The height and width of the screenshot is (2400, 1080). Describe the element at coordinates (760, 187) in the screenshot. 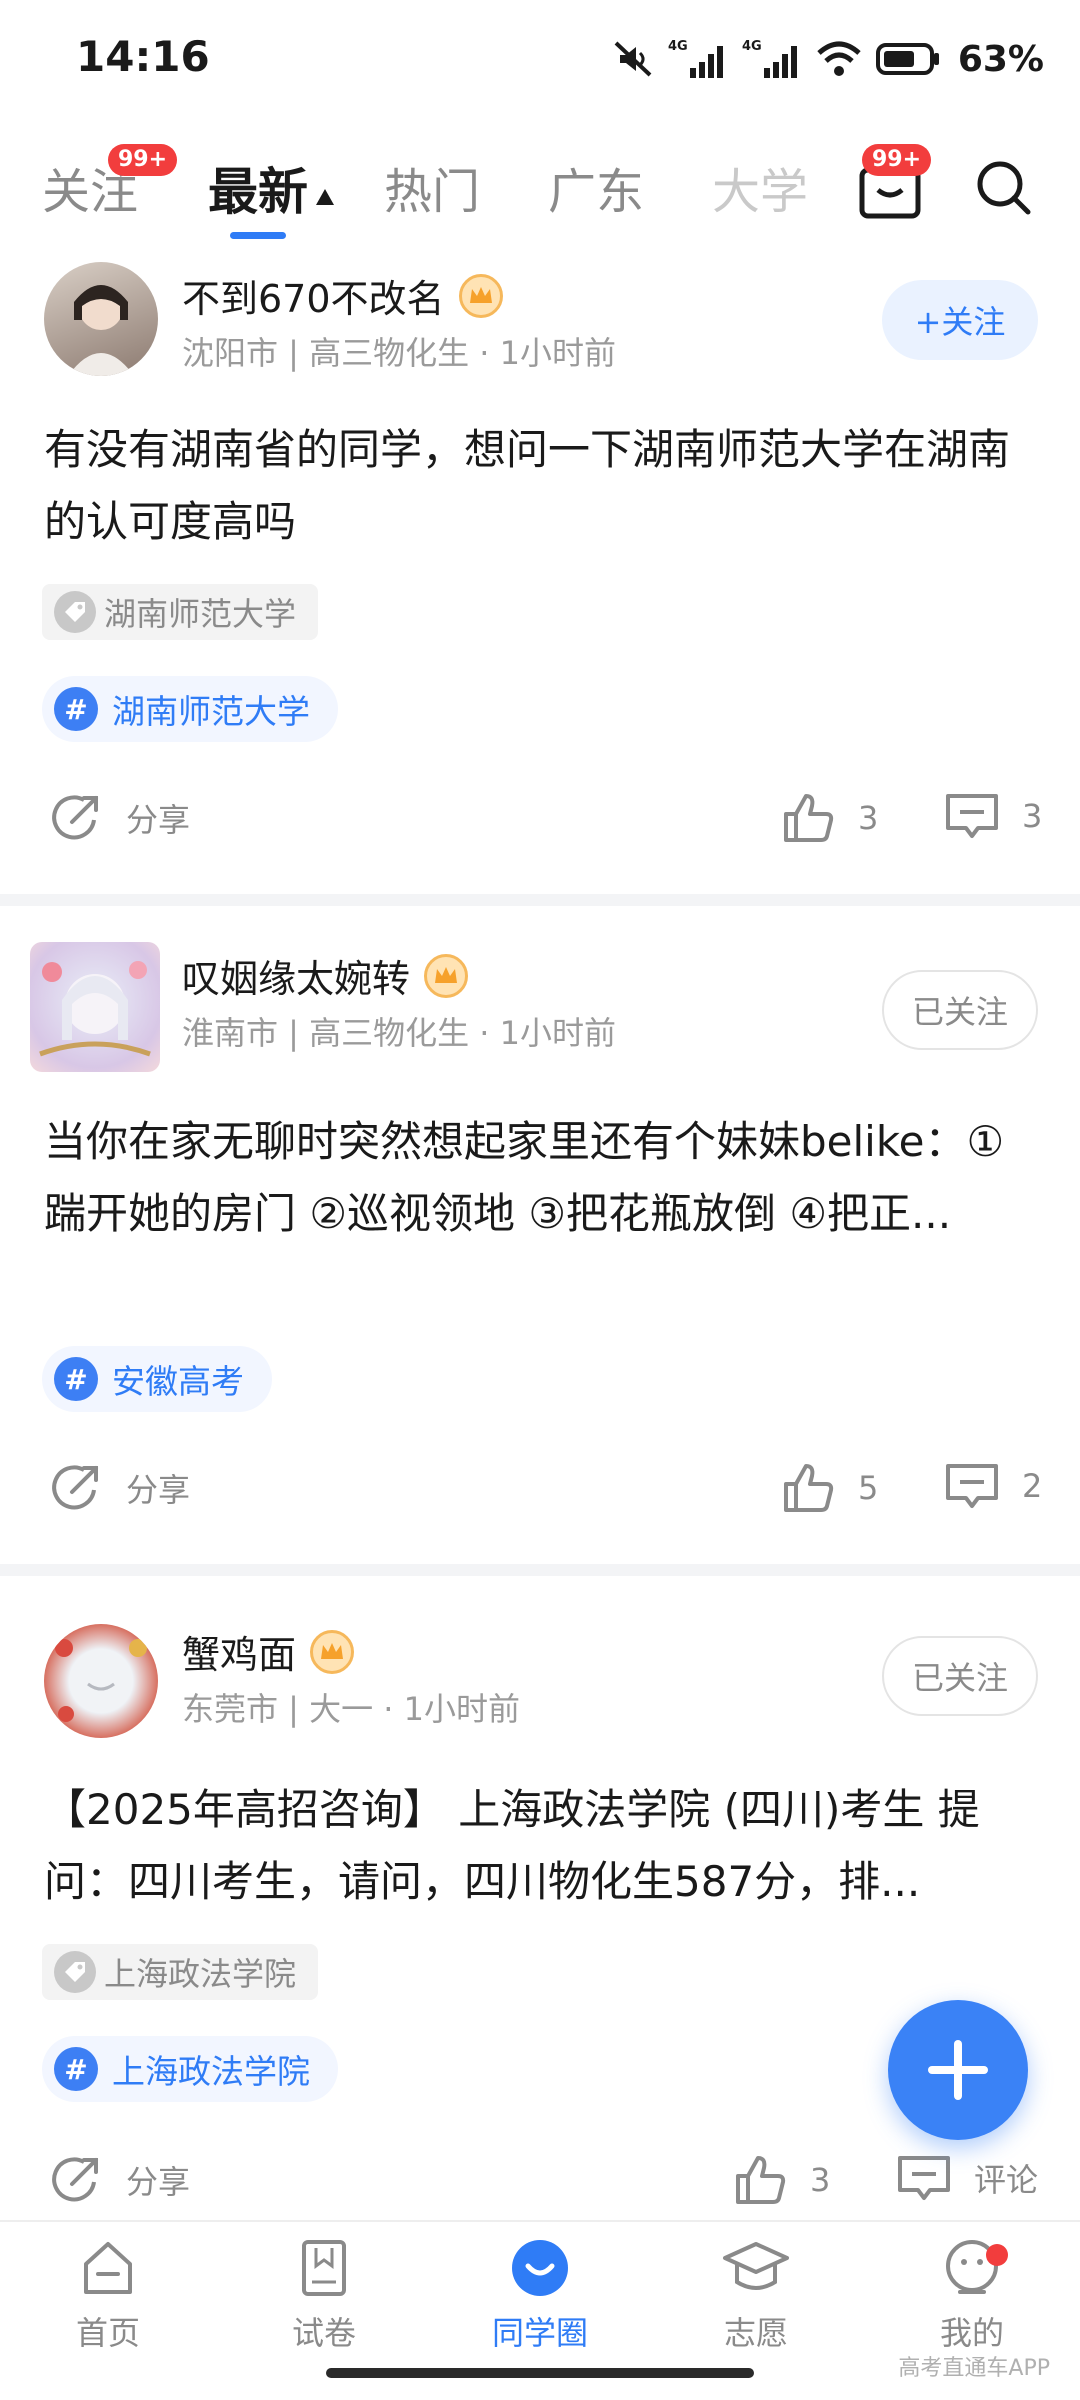

I see `tab-university: 大学` at that location.